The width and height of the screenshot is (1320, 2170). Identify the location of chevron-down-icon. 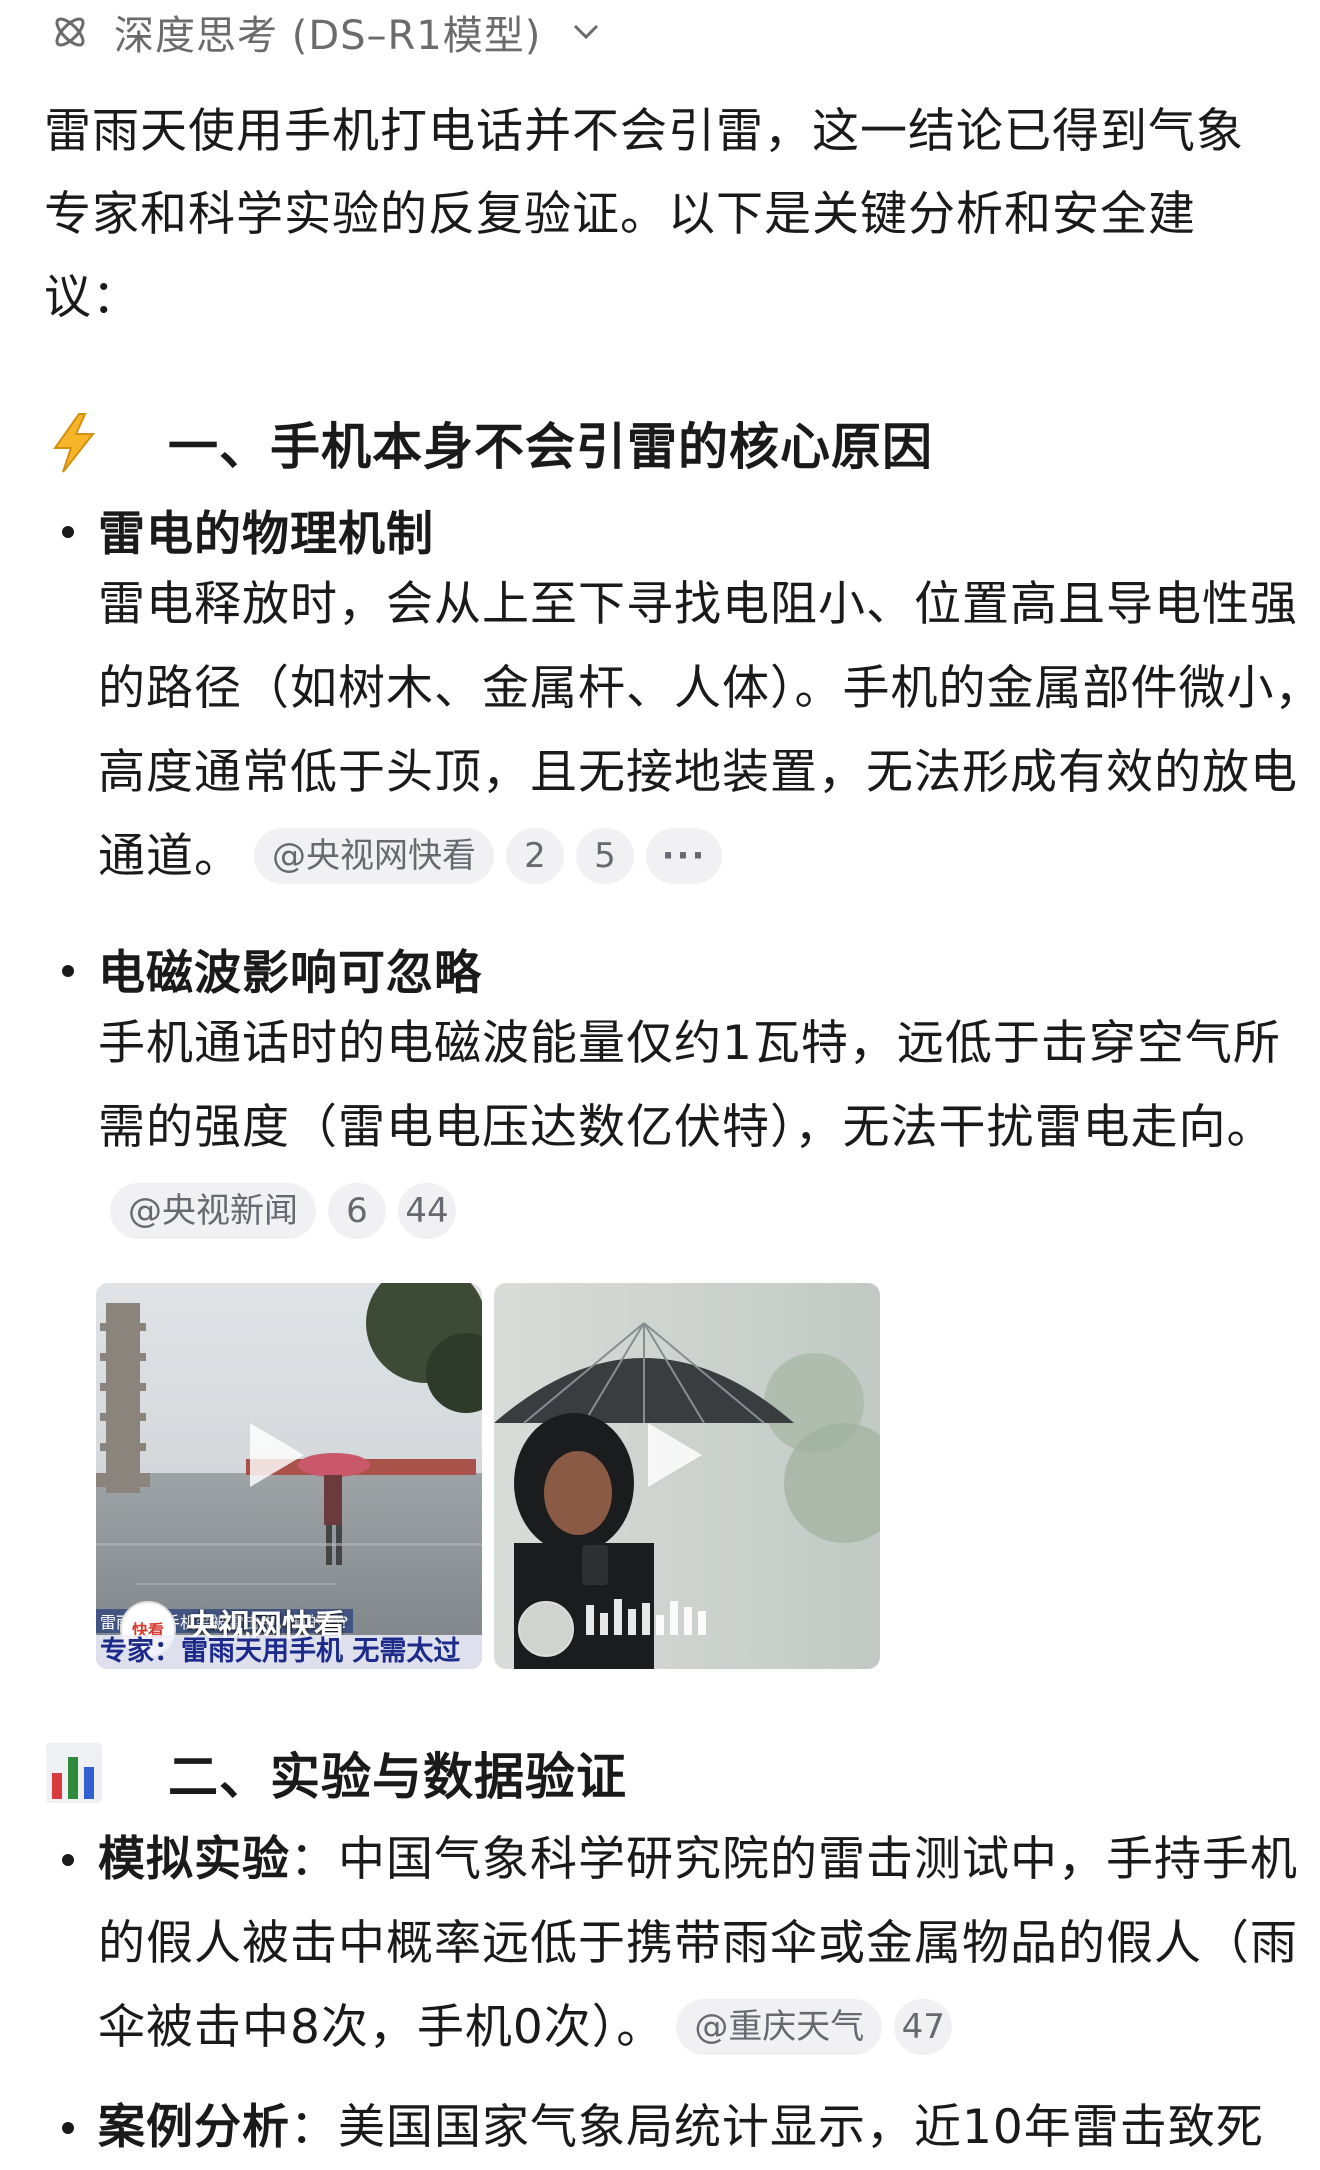
(586, 32).